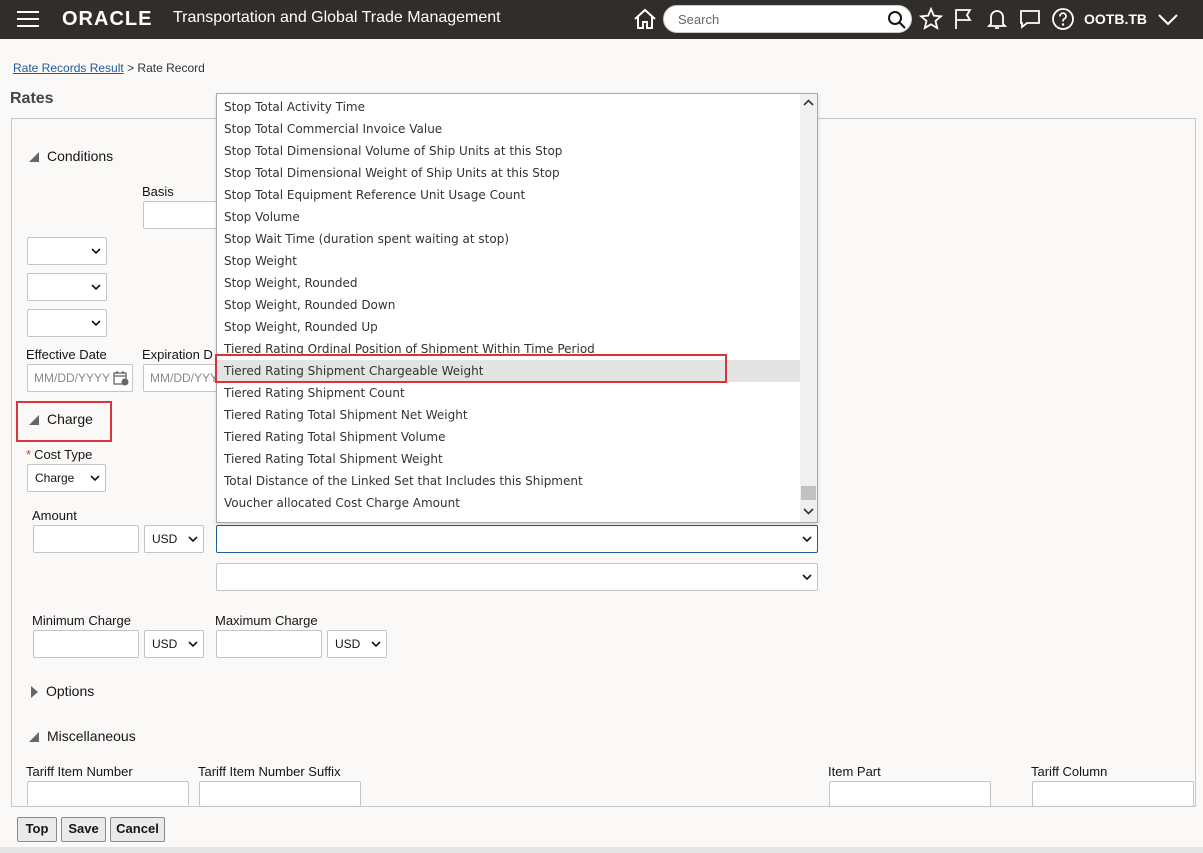  What do you see at coordinates (808, 493) in the screenshot?
I see `scrollbar-thumb` at bounding box center [808, 493].